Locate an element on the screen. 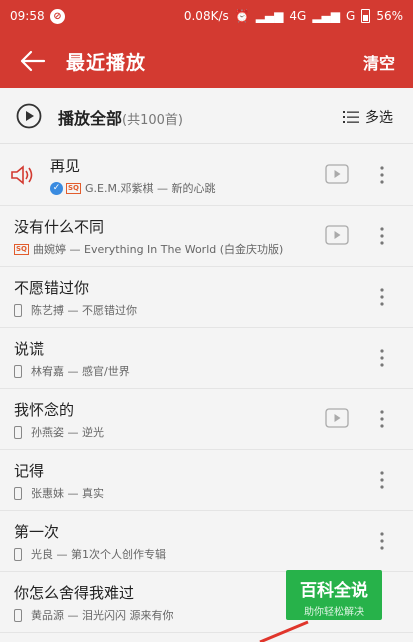  annotation-arrow is located at coordinates (284, 631).